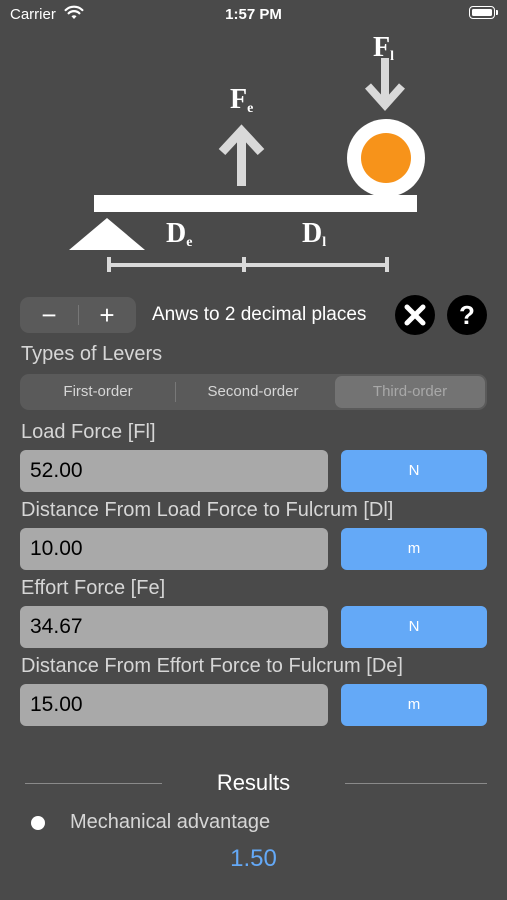 The image size is (507, 900). What do you see at coordinates (175, 392) in the screenshot?
I see `segment-separator` at bounding box center [175, 392].